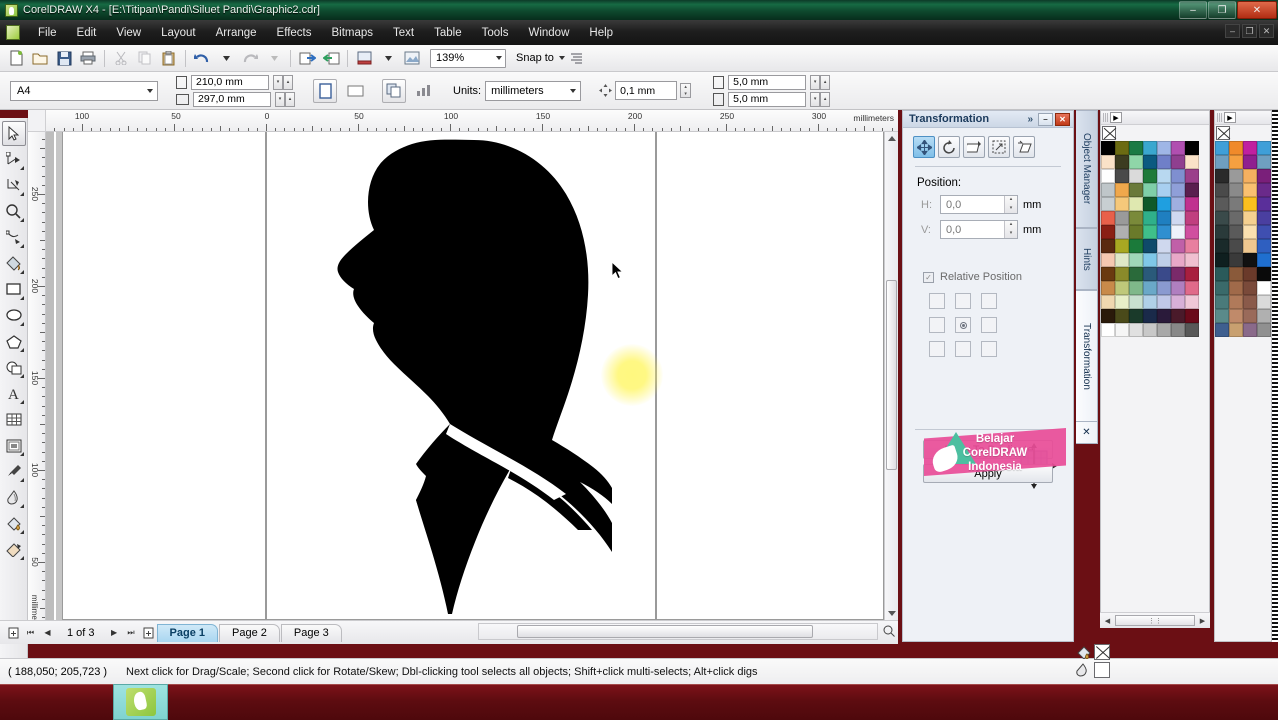  What do you see at coordinates (403, 33) in the screenshot?
I see `menu-item-text: Text` at bounding box center [403, 33].